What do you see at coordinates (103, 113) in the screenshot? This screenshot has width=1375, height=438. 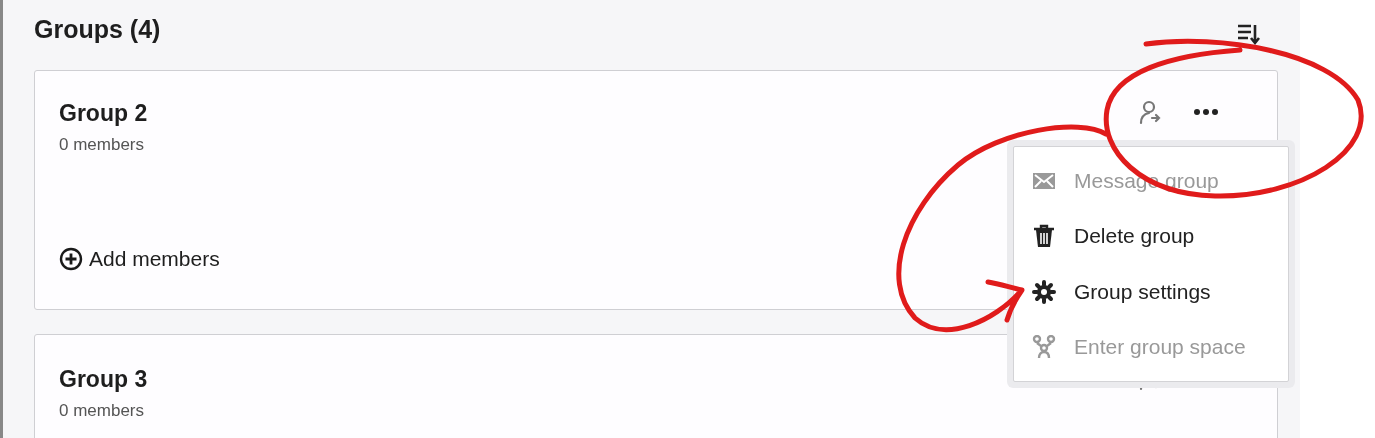 I see `group-name: Group 2` at bounding box center [103, 113].